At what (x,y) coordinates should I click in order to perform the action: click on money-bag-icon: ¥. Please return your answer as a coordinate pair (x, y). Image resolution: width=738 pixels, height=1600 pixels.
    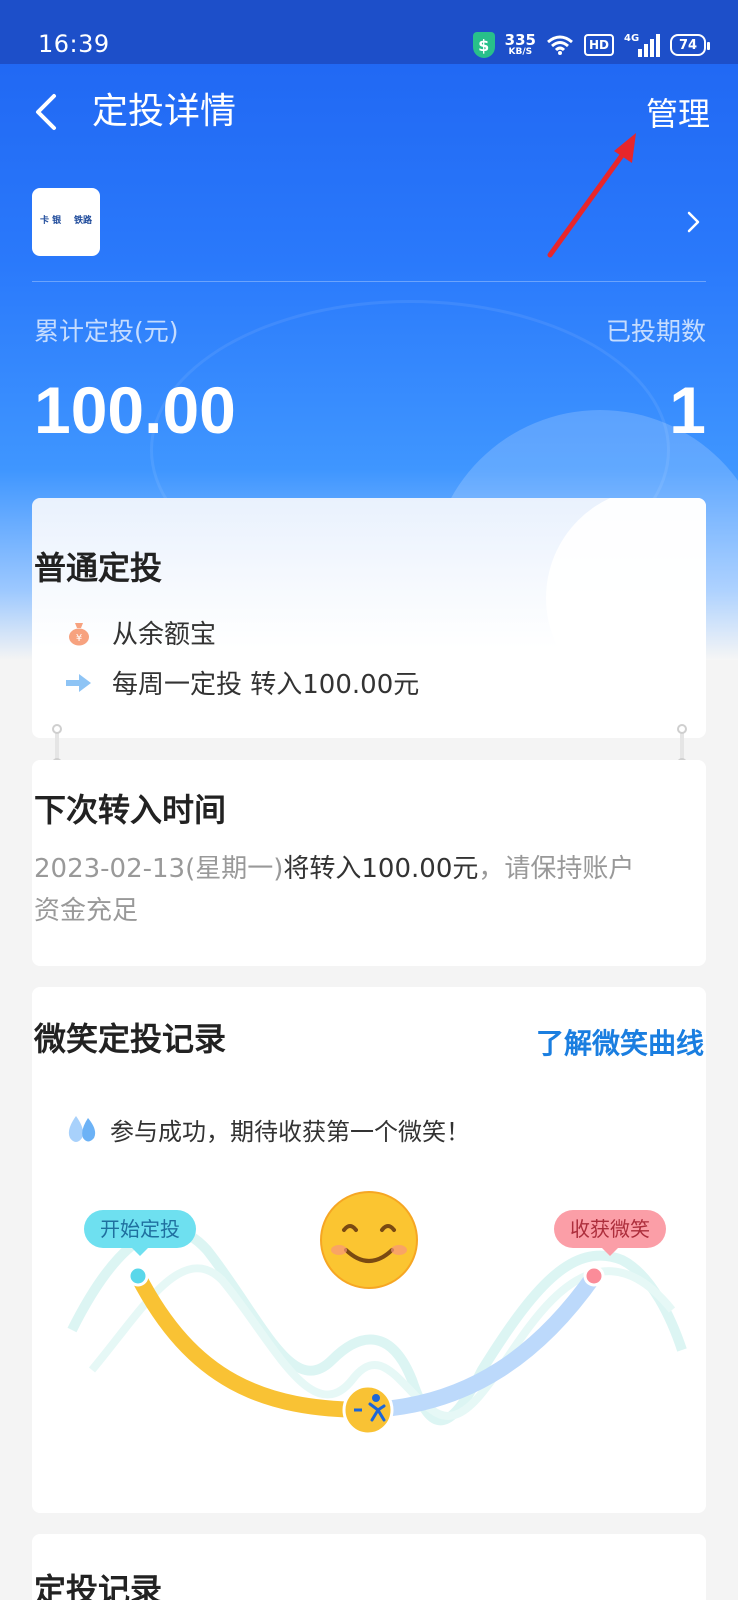
    Looking at the image, I should click on (79, 633).